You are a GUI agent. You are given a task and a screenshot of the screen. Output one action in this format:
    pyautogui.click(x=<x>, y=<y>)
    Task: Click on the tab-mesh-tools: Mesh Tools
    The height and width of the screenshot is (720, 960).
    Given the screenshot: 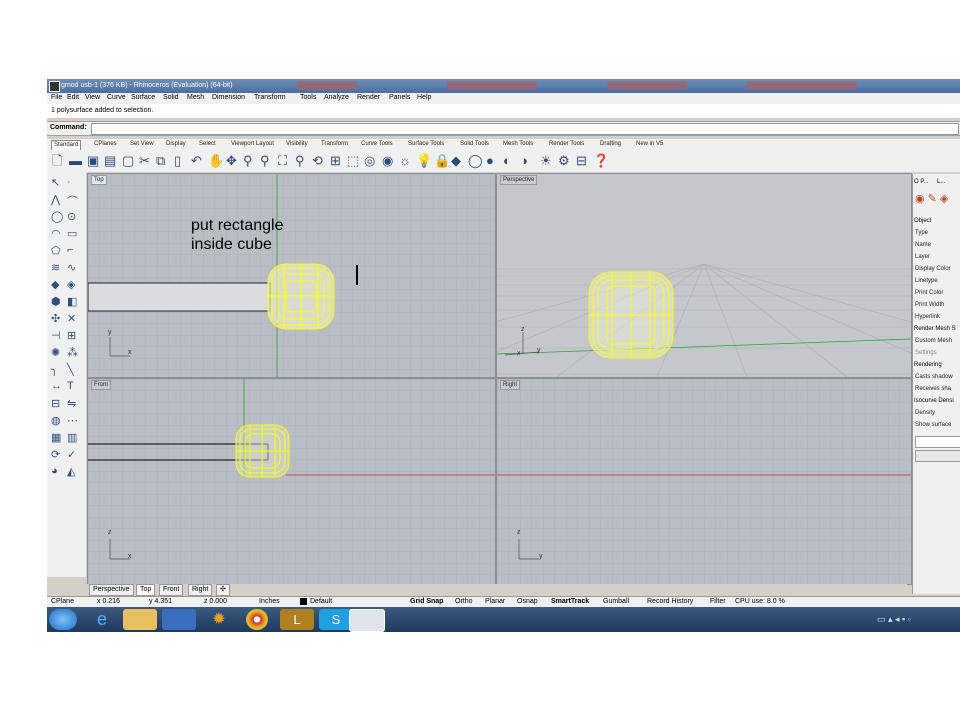 What is the action you would take?
    pyautogui.click(x=518, y=144)
    